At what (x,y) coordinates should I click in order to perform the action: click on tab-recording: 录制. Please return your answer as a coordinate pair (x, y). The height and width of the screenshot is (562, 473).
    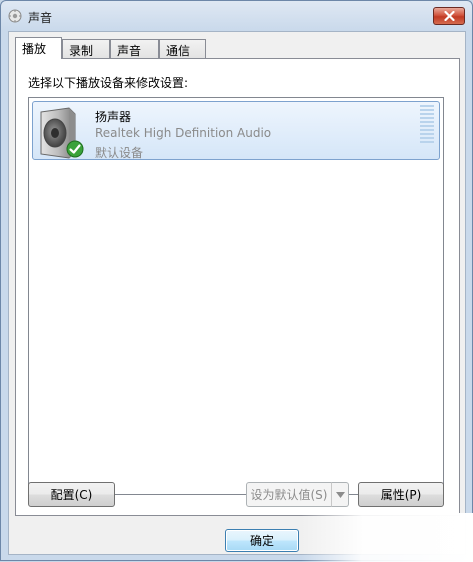
    Looking at the image, I should click on (86, 48).